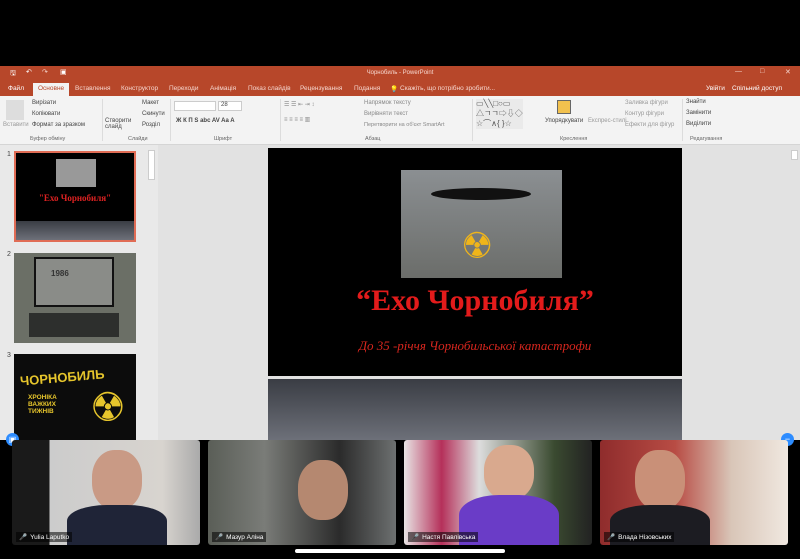 The height and width of the screenshot is (559, 800). What do you see at coordinates (696, 102) in the screenshot?
I see `find-button: Знайти` at bounding box center [696, 102].